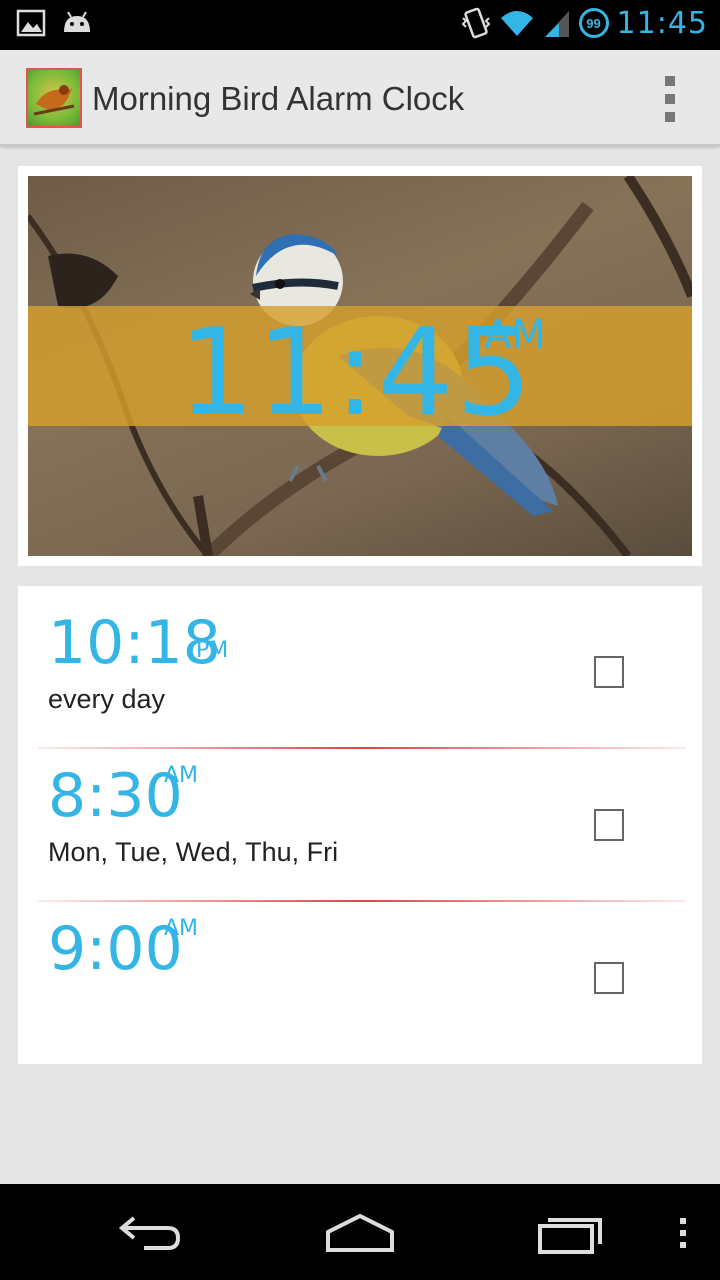 The image size is (720, 1280). Describe the element at coordinates (31, 23) in the screenshot. I see `gallery-icon` at that location.